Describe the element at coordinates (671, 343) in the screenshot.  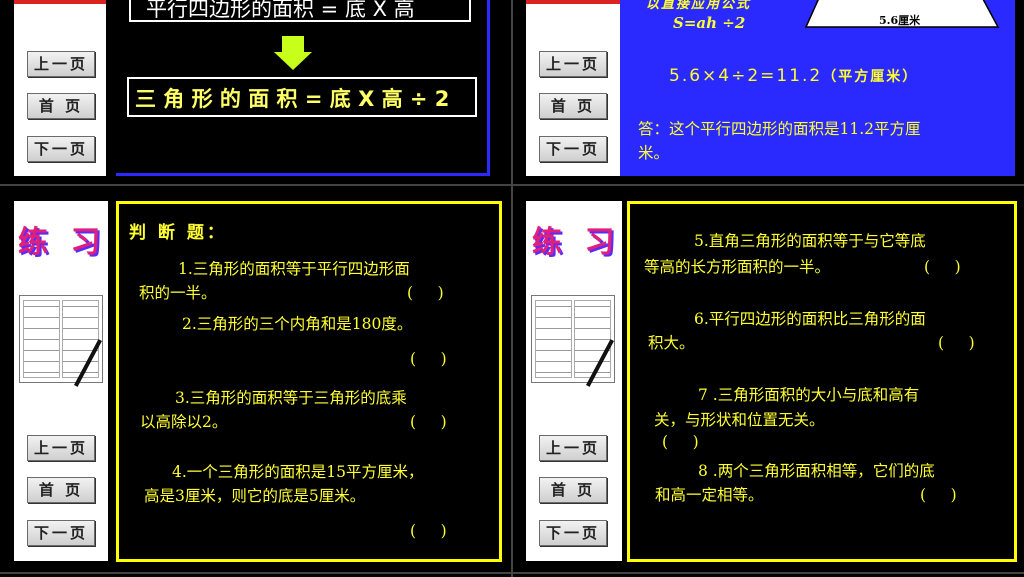
I see `question-6-line-2: 积大。` at that location.